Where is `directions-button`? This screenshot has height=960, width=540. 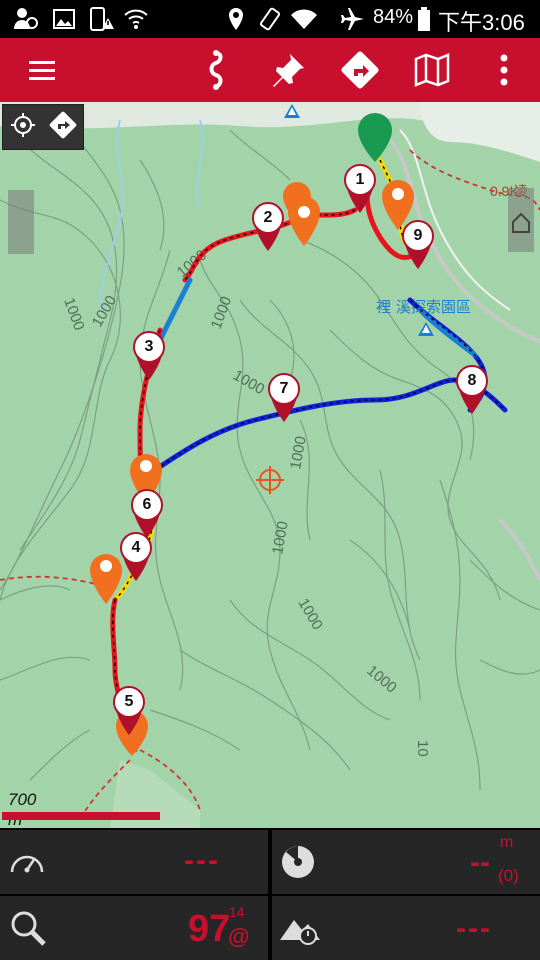
directions-button is located at coordinates (360, 70).